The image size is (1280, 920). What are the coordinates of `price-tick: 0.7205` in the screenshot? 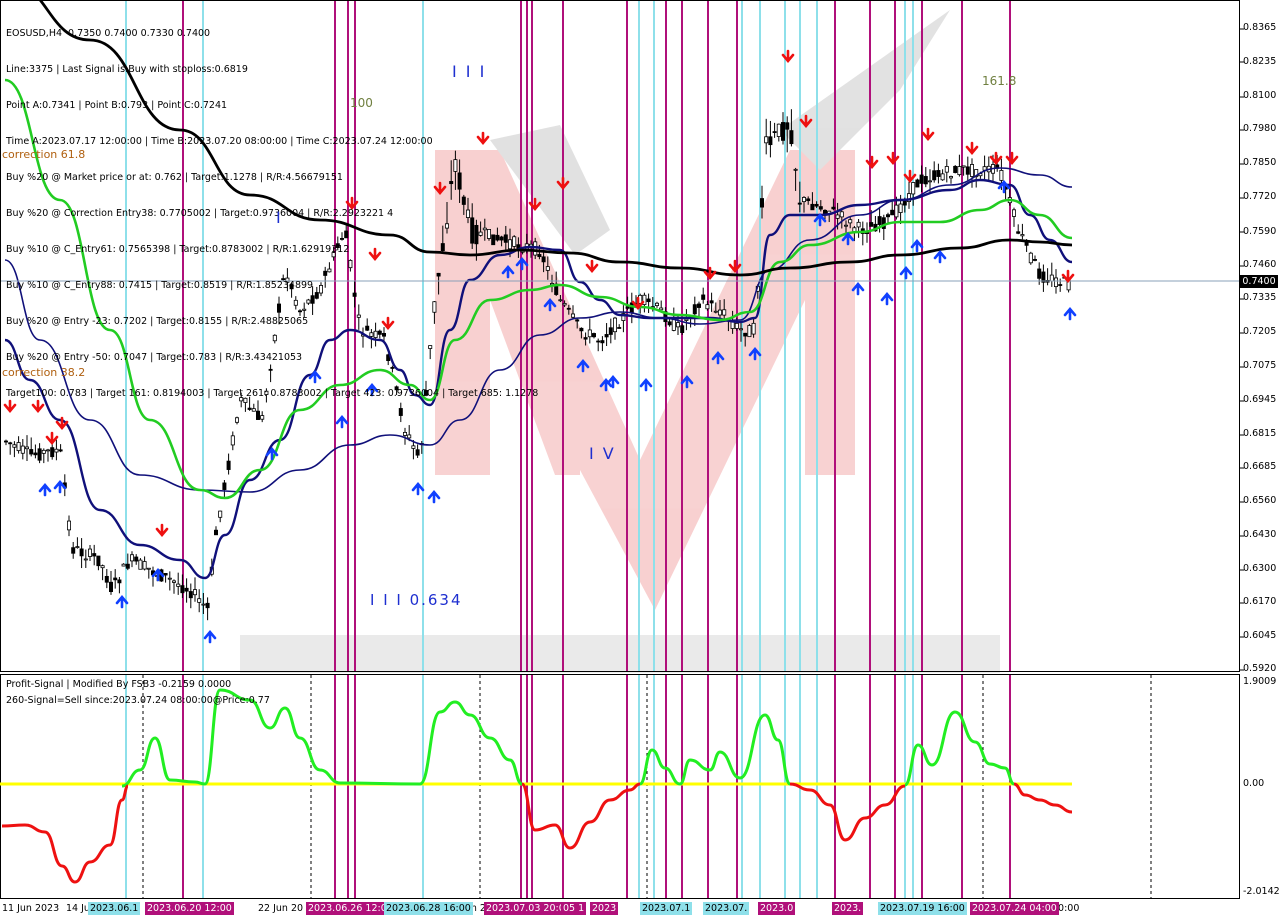 It's located at (1260, 331).